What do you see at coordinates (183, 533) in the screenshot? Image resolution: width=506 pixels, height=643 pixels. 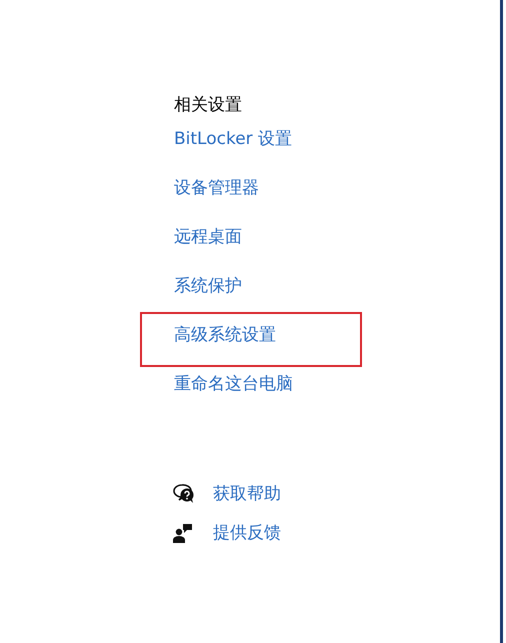 I see `person-speech-icon` at bounding box center [183, 533].